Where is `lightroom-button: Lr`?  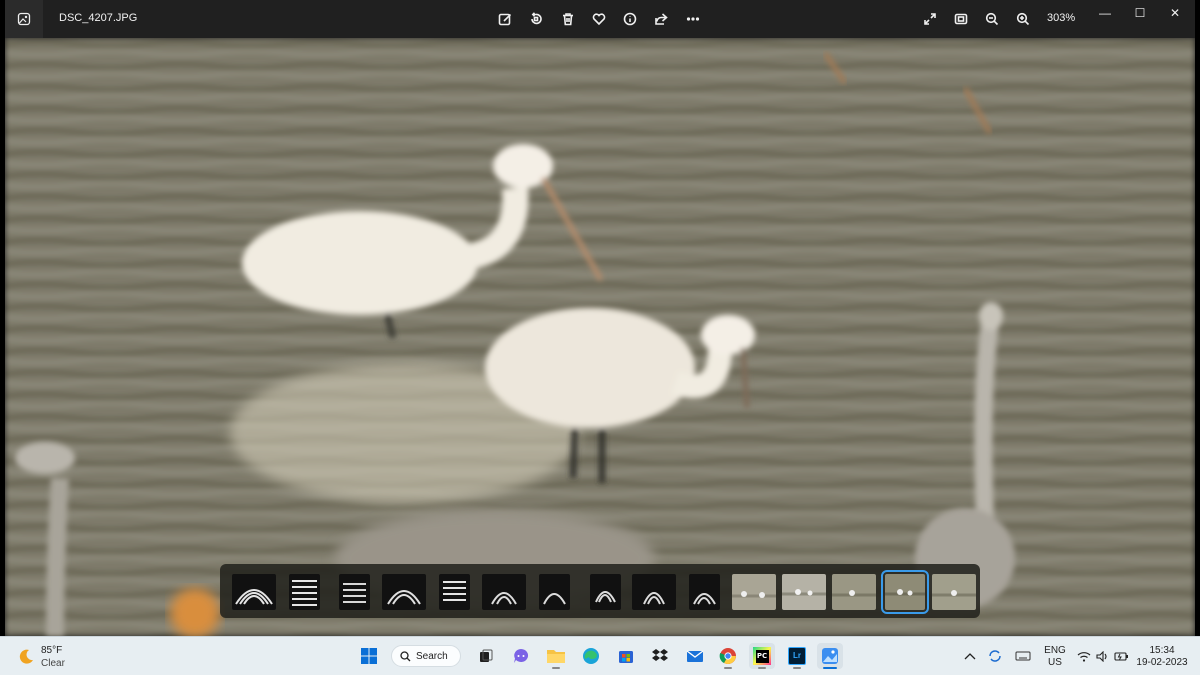
lightroom-button: Lr is located at coordinates (797, 656).